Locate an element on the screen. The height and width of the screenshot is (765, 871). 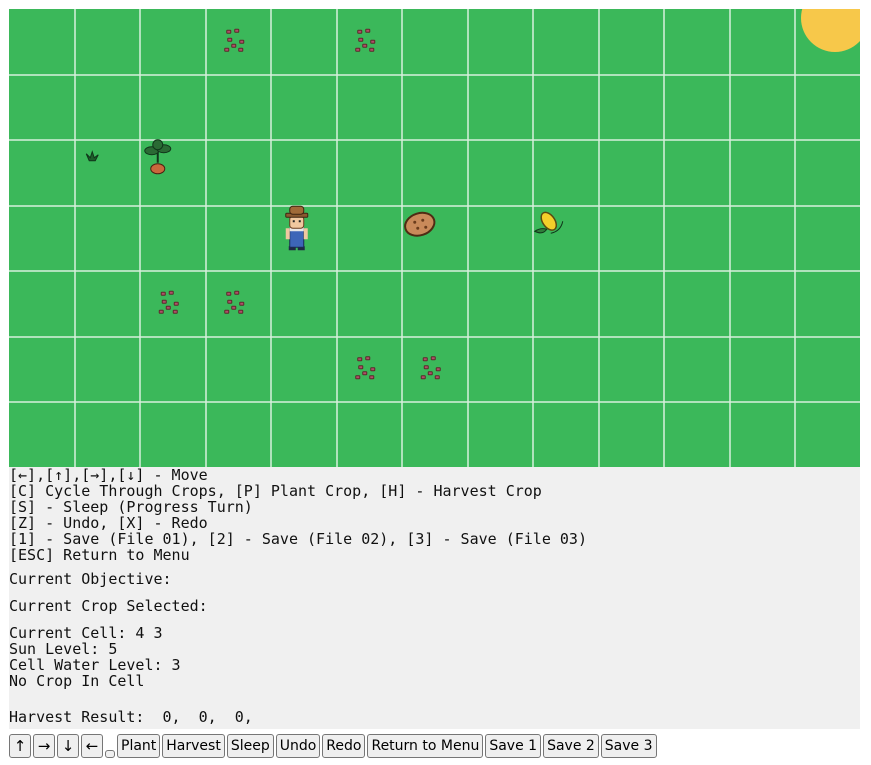
save-2-button: Save 2 is located at coordinates (571, 746).